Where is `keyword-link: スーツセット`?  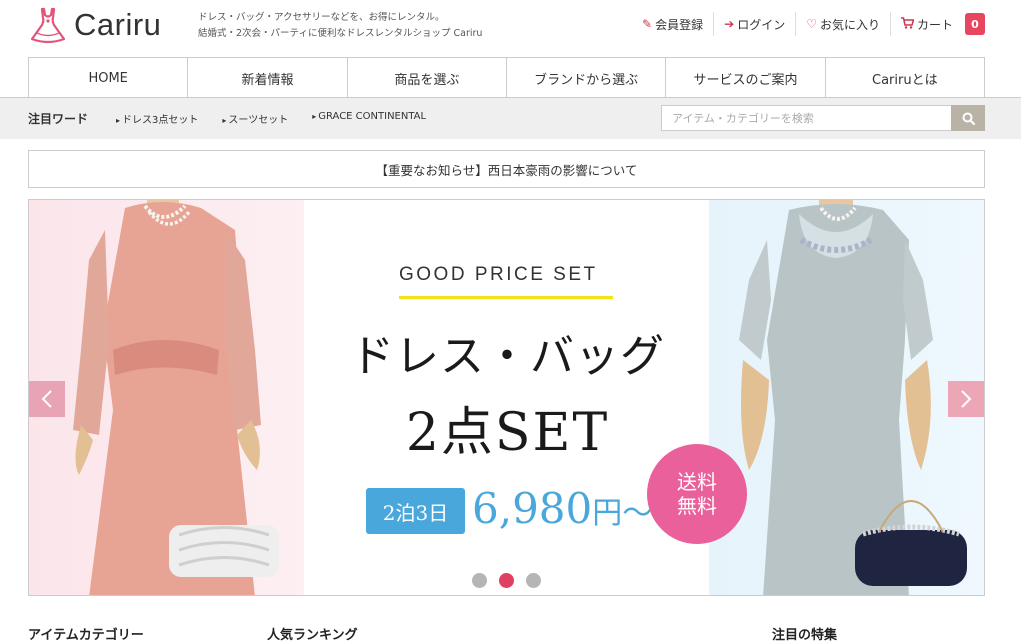 keyword-link: スーツセット is located at coordinates (255, 118).